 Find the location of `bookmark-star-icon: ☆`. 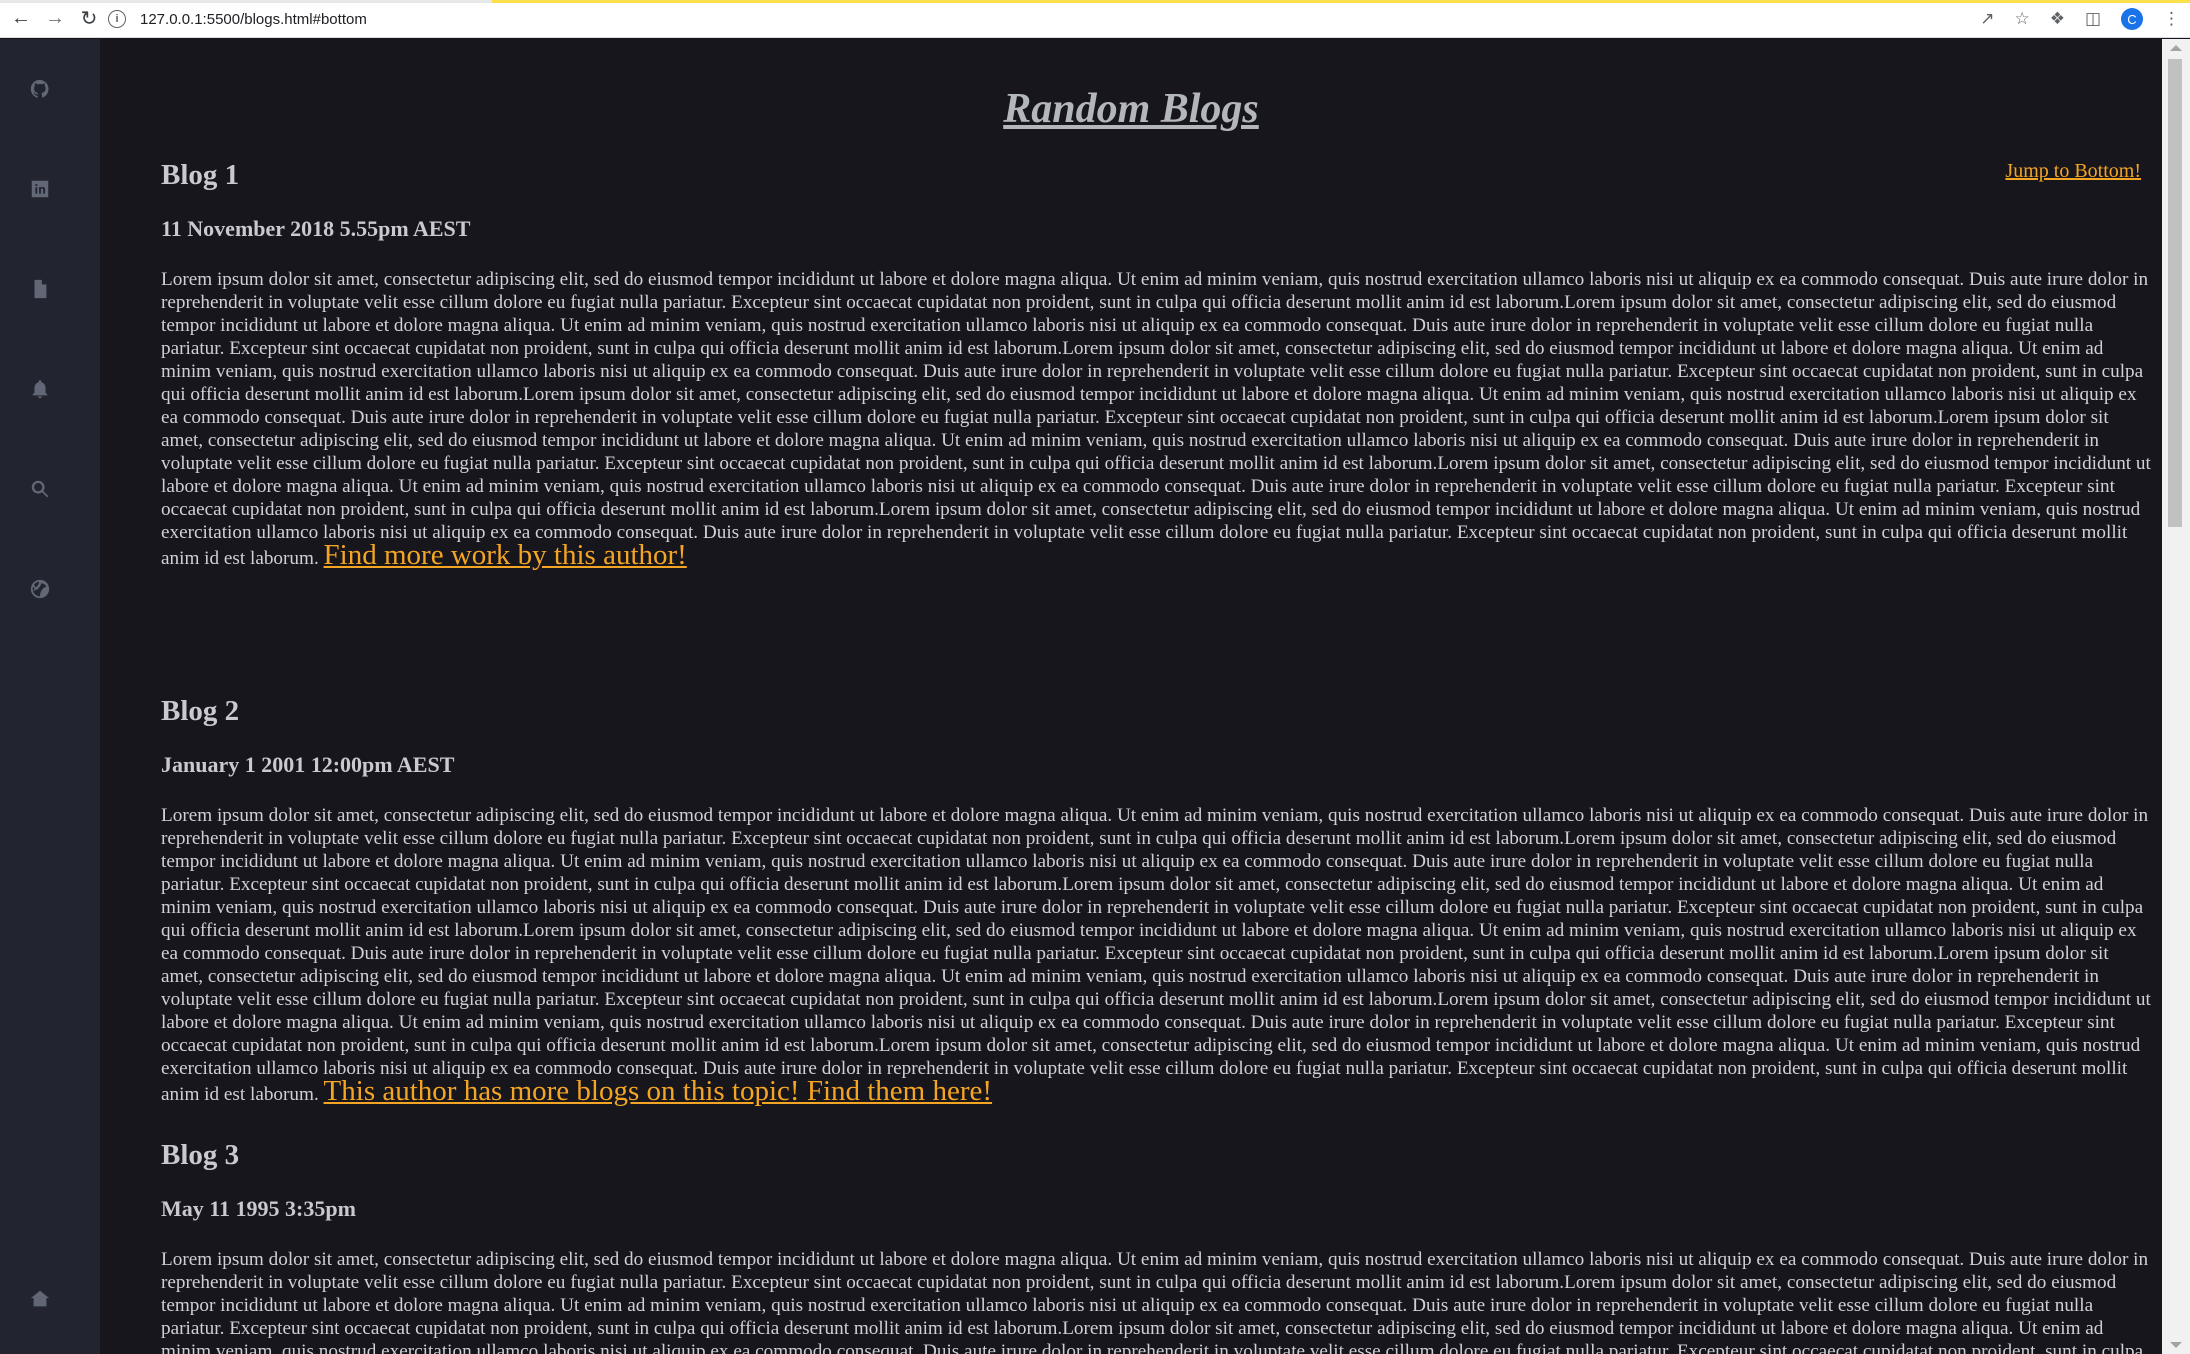

bookmark-star-icon: ☆ is located at coordinates (2021, 19).